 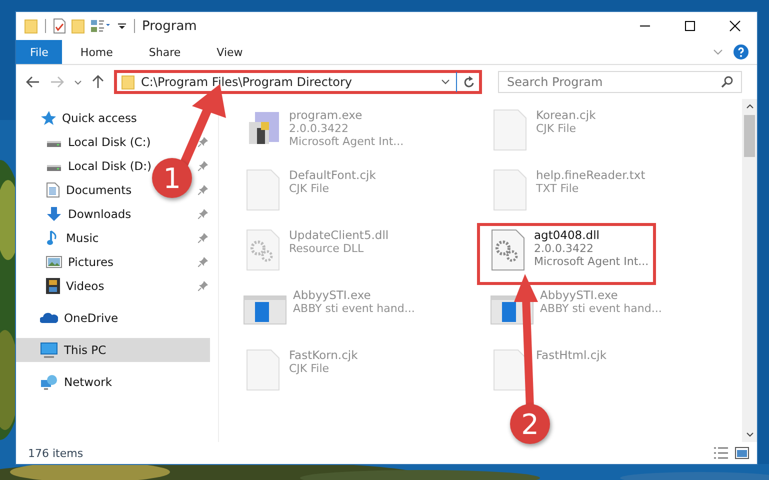 What do you see at coordinates (721, 453) in the screenshot?
I see `details-view-icon` at bounding box center [721, 453].